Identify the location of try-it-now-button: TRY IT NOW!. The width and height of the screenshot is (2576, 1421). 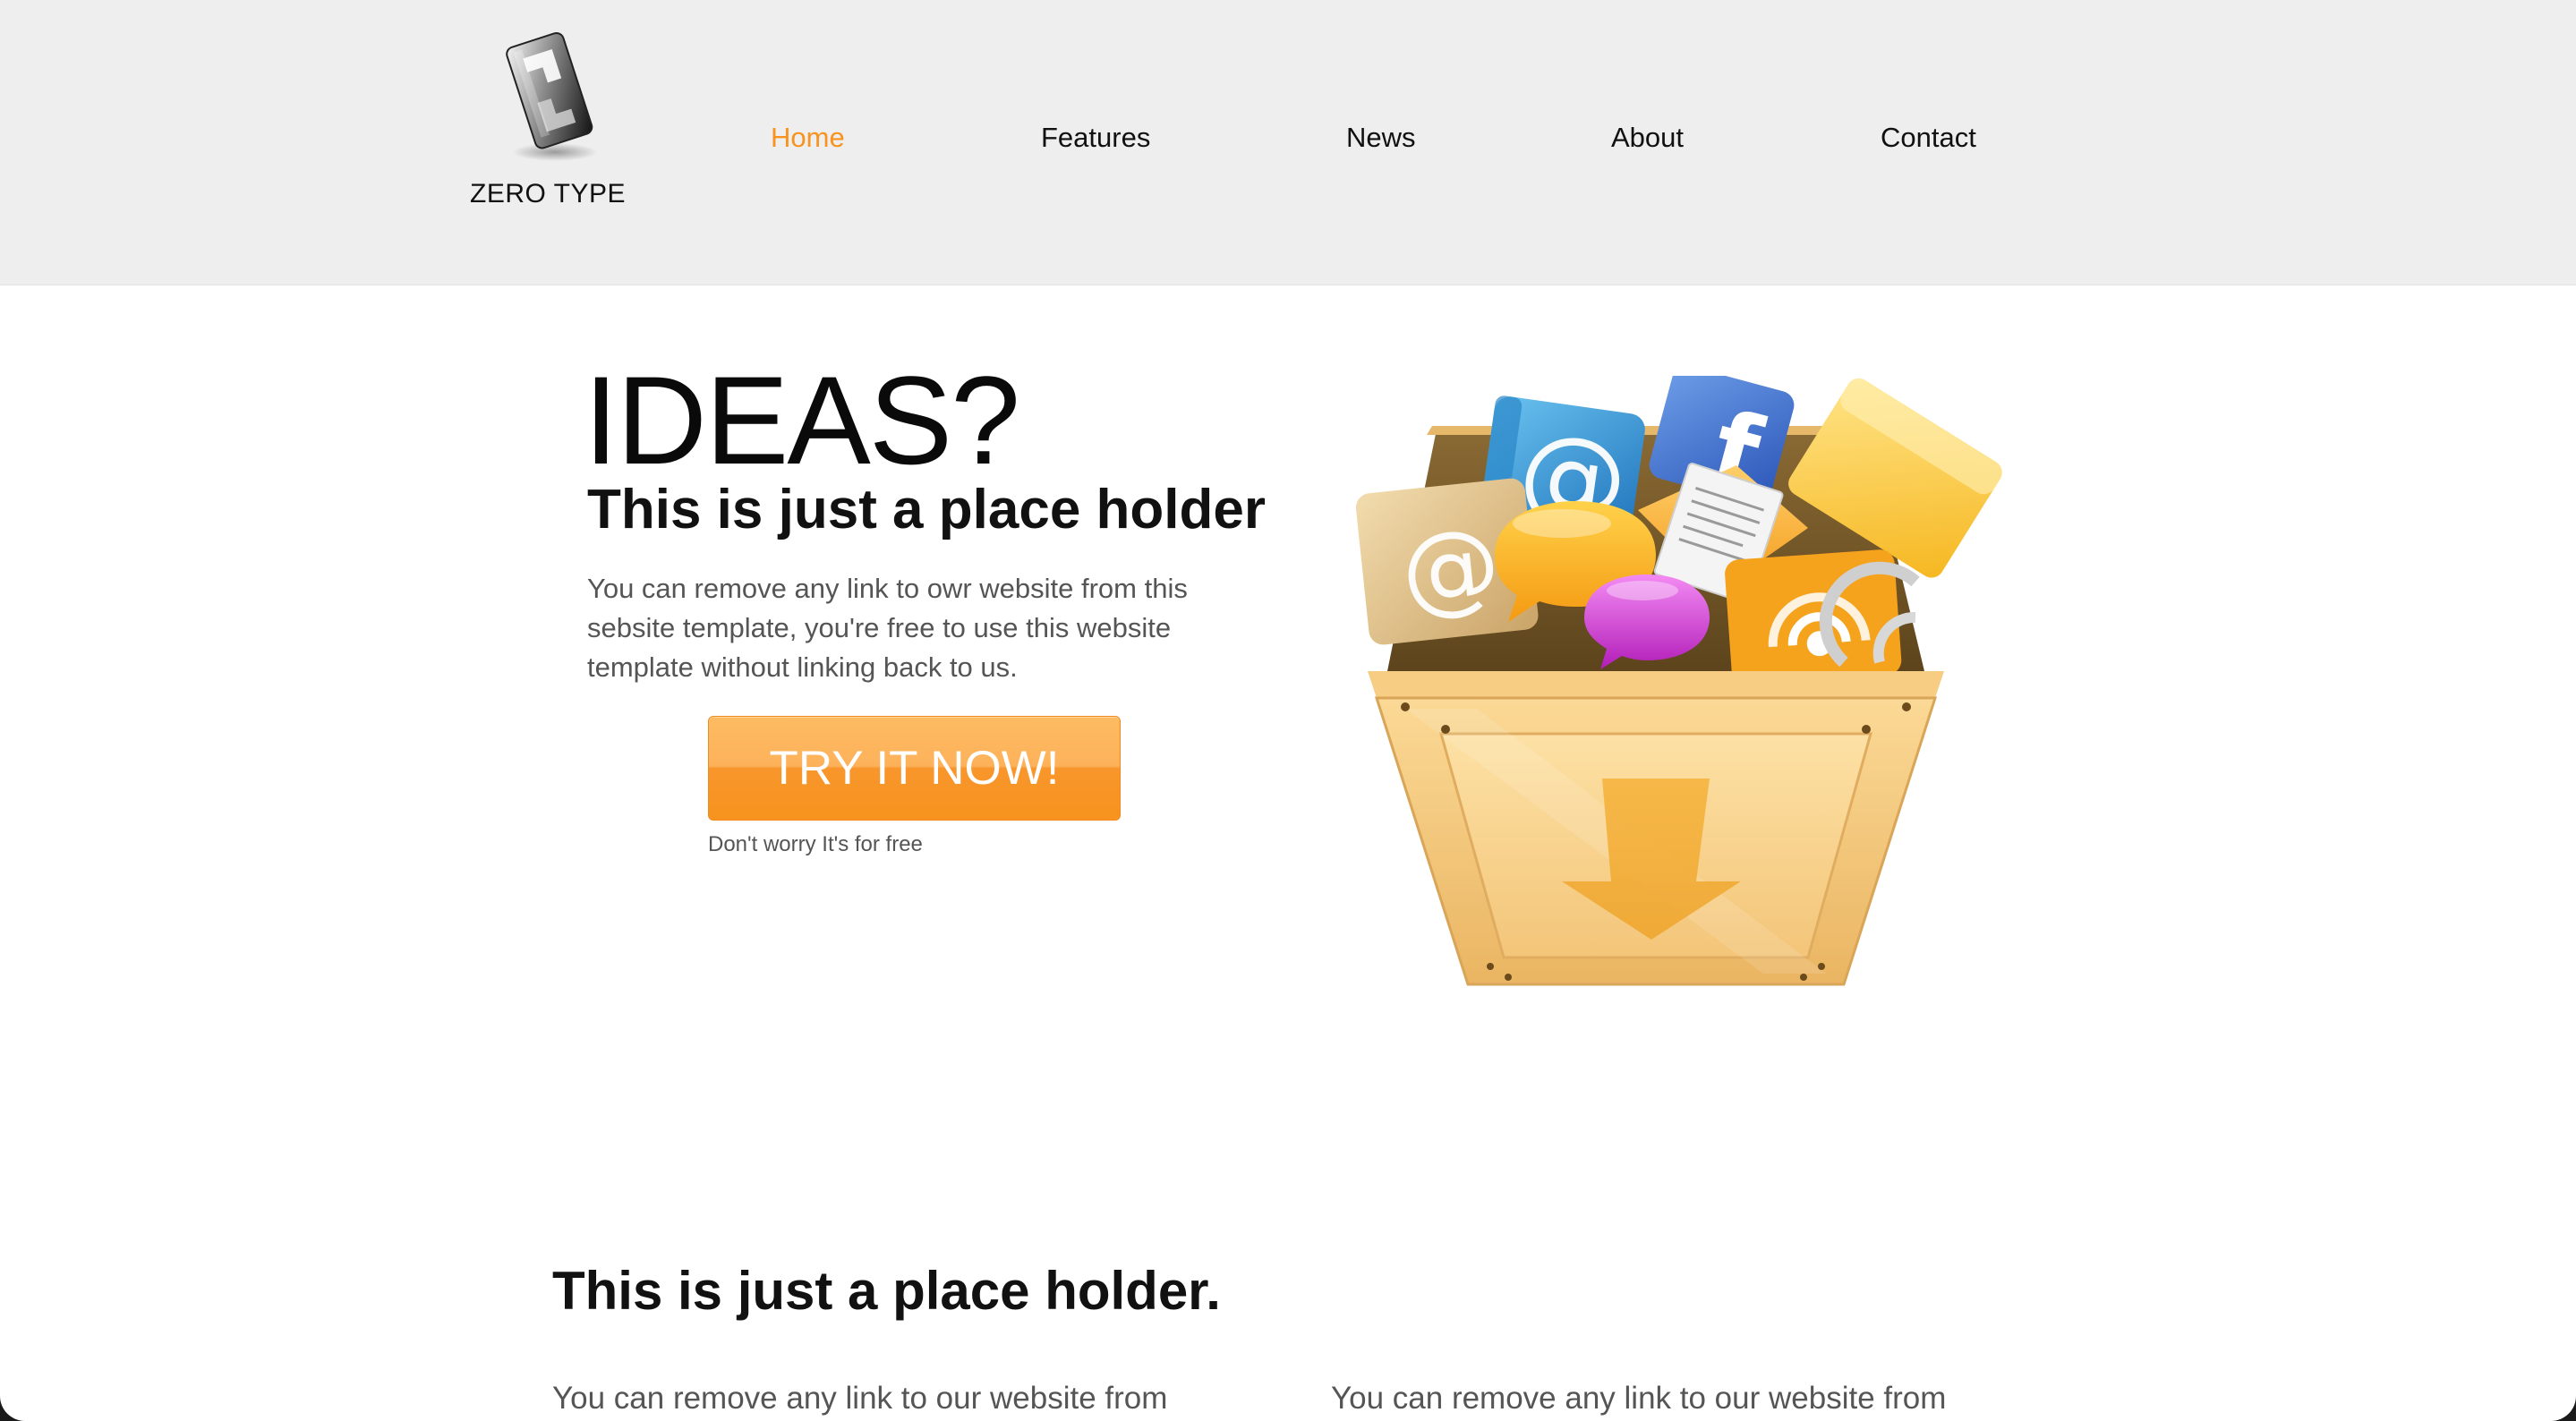
(914, 768).